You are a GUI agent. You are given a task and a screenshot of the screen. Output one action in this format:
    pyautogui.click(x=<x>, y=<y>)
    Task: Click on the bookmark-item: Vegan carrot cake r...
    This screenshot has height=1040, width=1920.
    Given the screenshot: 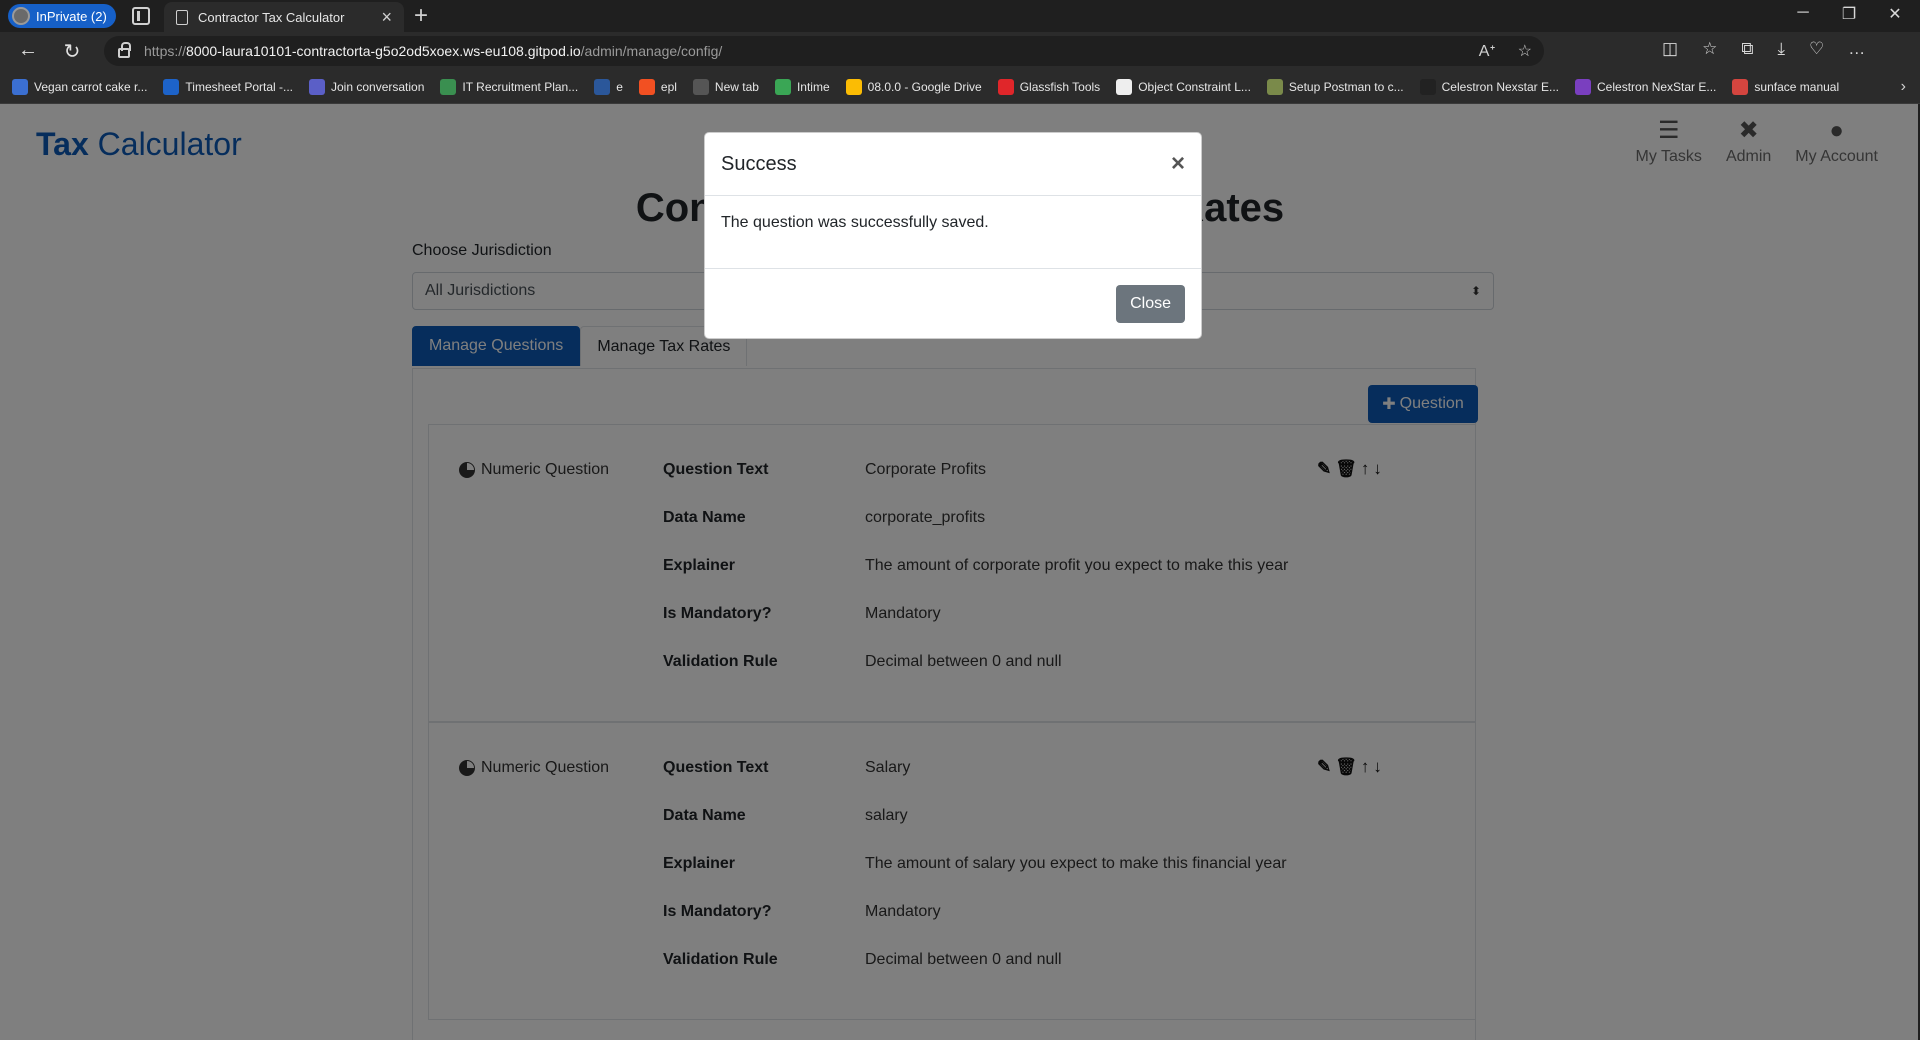 What is the action you would take?
    pyautogui.click(x=80, y=86)
    